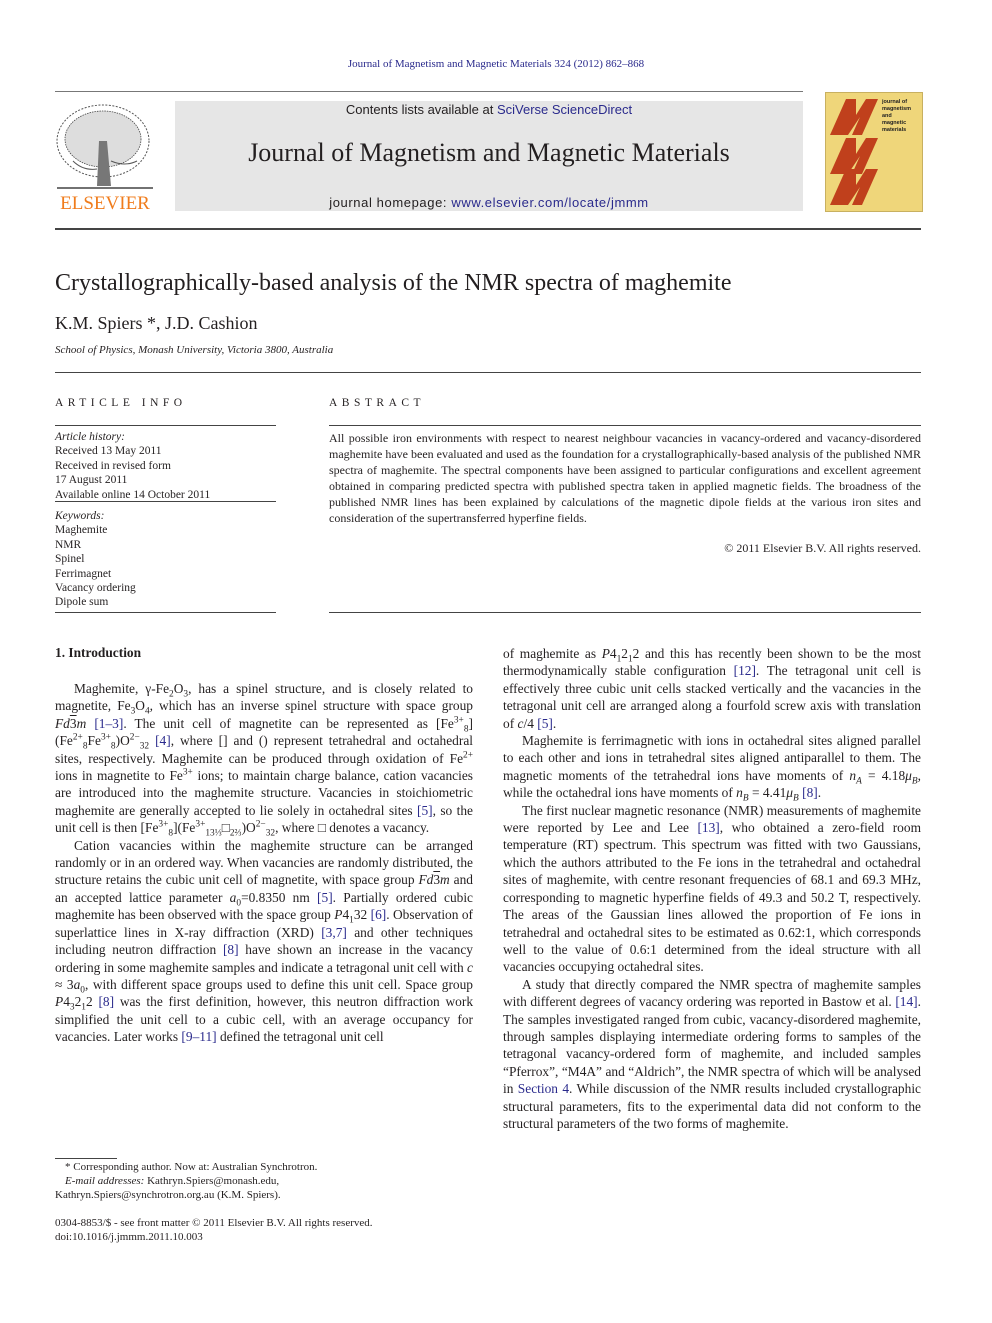 The height and width of the screenshot is (1323, 992). Describe the element at coordinates (108, 451) in the screenshot. I see `history-item: Received 13 May 2011` at that location.